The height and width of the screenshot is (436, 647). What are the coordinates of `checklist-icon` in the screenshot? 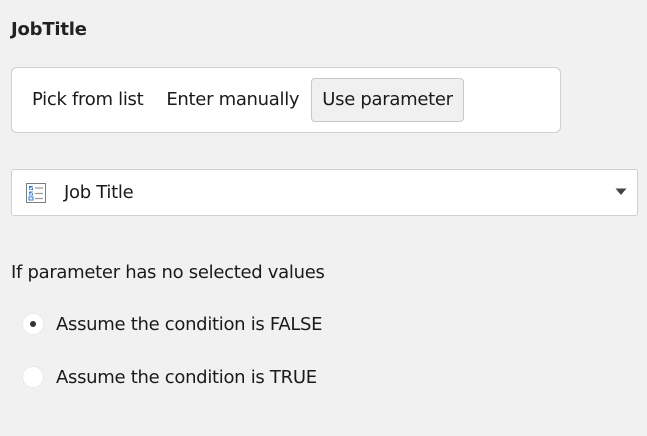 It's located at (36, 193).